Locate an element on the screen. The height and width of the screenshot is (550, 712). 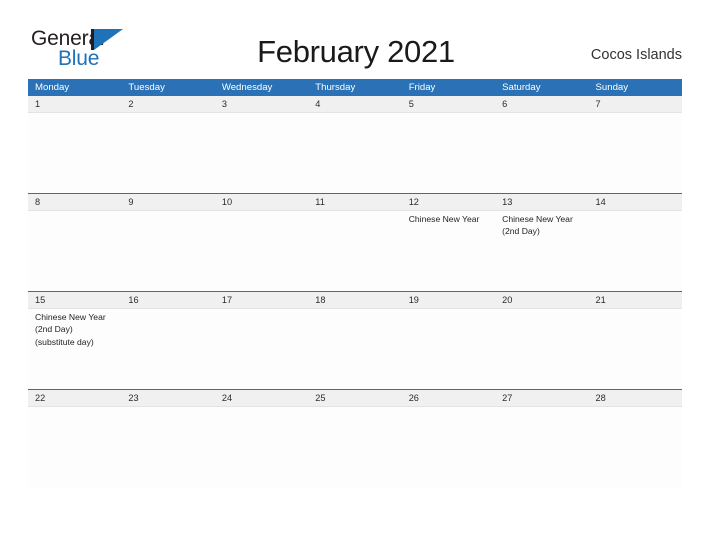
day-number: 18 is located at coordinates (354, 300).